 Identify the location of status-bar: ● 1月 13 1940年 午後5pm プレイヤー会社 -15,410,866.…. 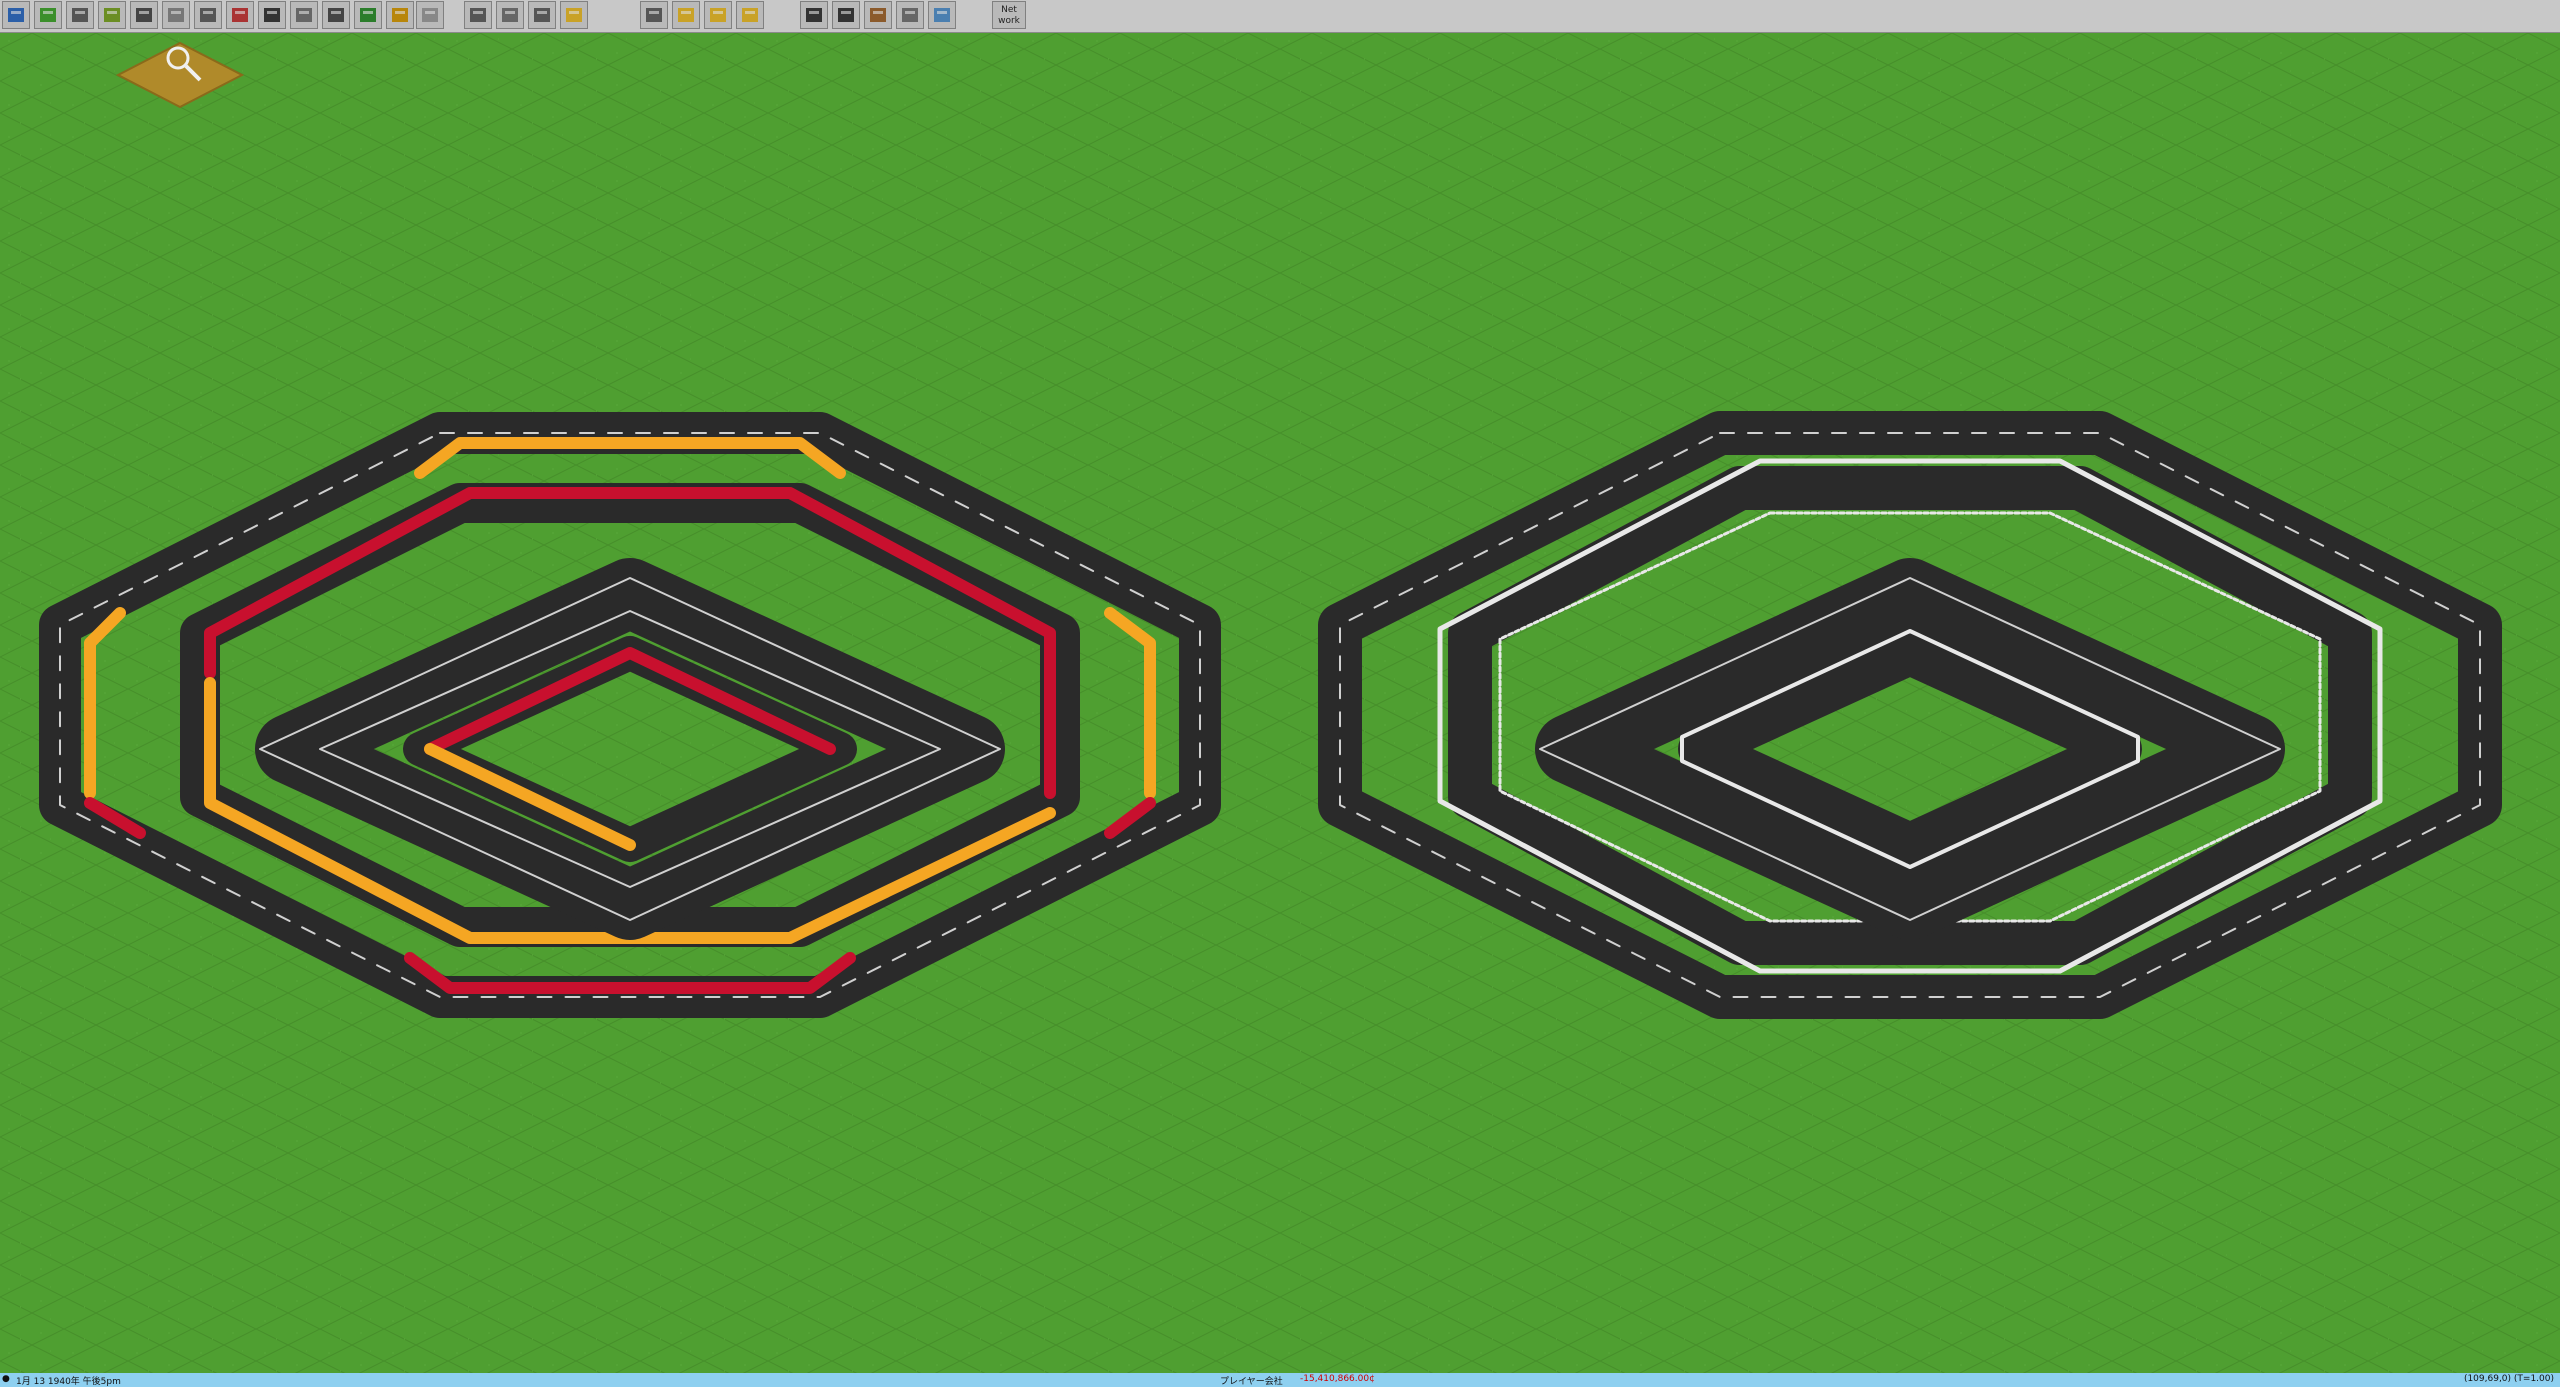
(1280, 1380).